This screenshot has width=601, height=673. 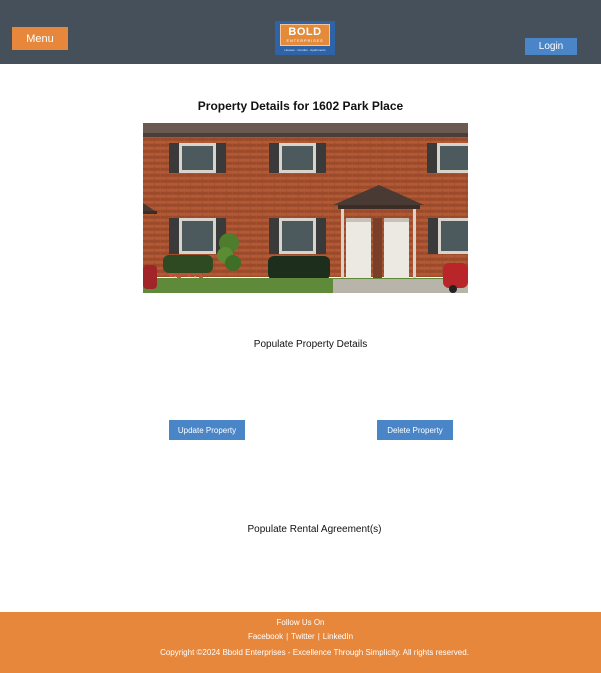 What do you see at coordinates (551, 46) in the screenshot?
I see `login-button: Login` at bounding box center [551, 46].